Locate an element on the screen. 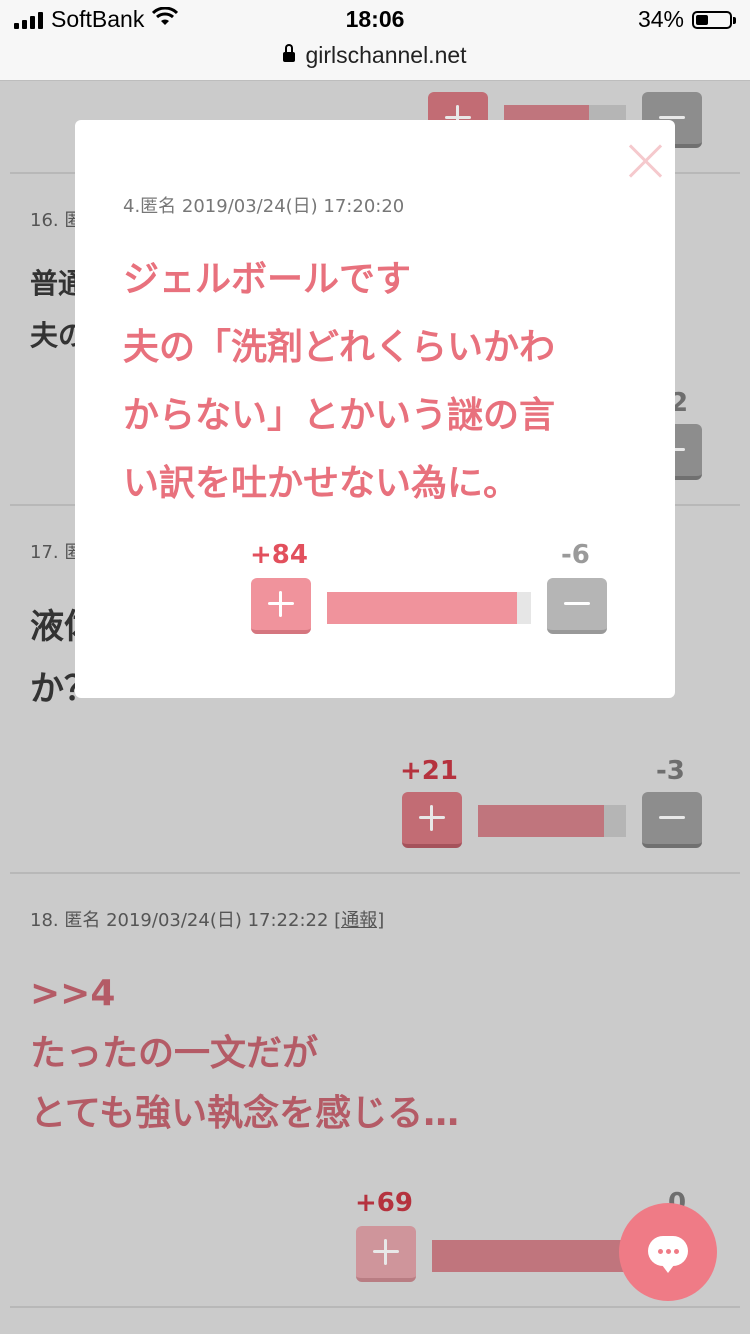 The width and height of the screenshot is (750, 1334). battery-icon is located at coordinates (714, 19).